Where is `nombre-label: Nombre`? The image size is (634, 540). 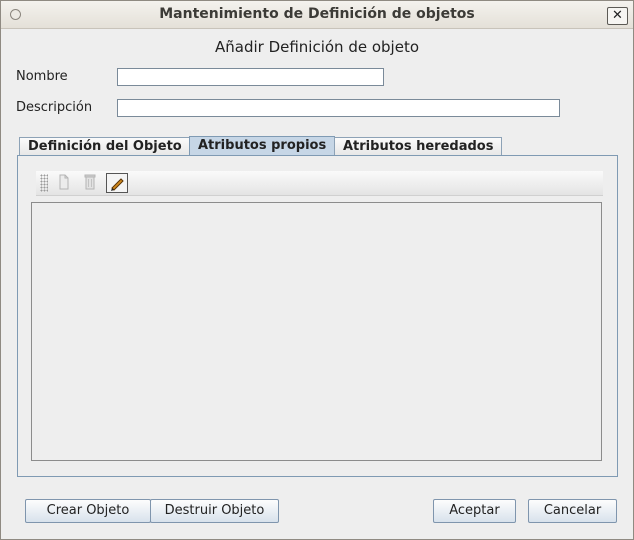
nombre-label: Nombre is located at coordinates (42, 76).